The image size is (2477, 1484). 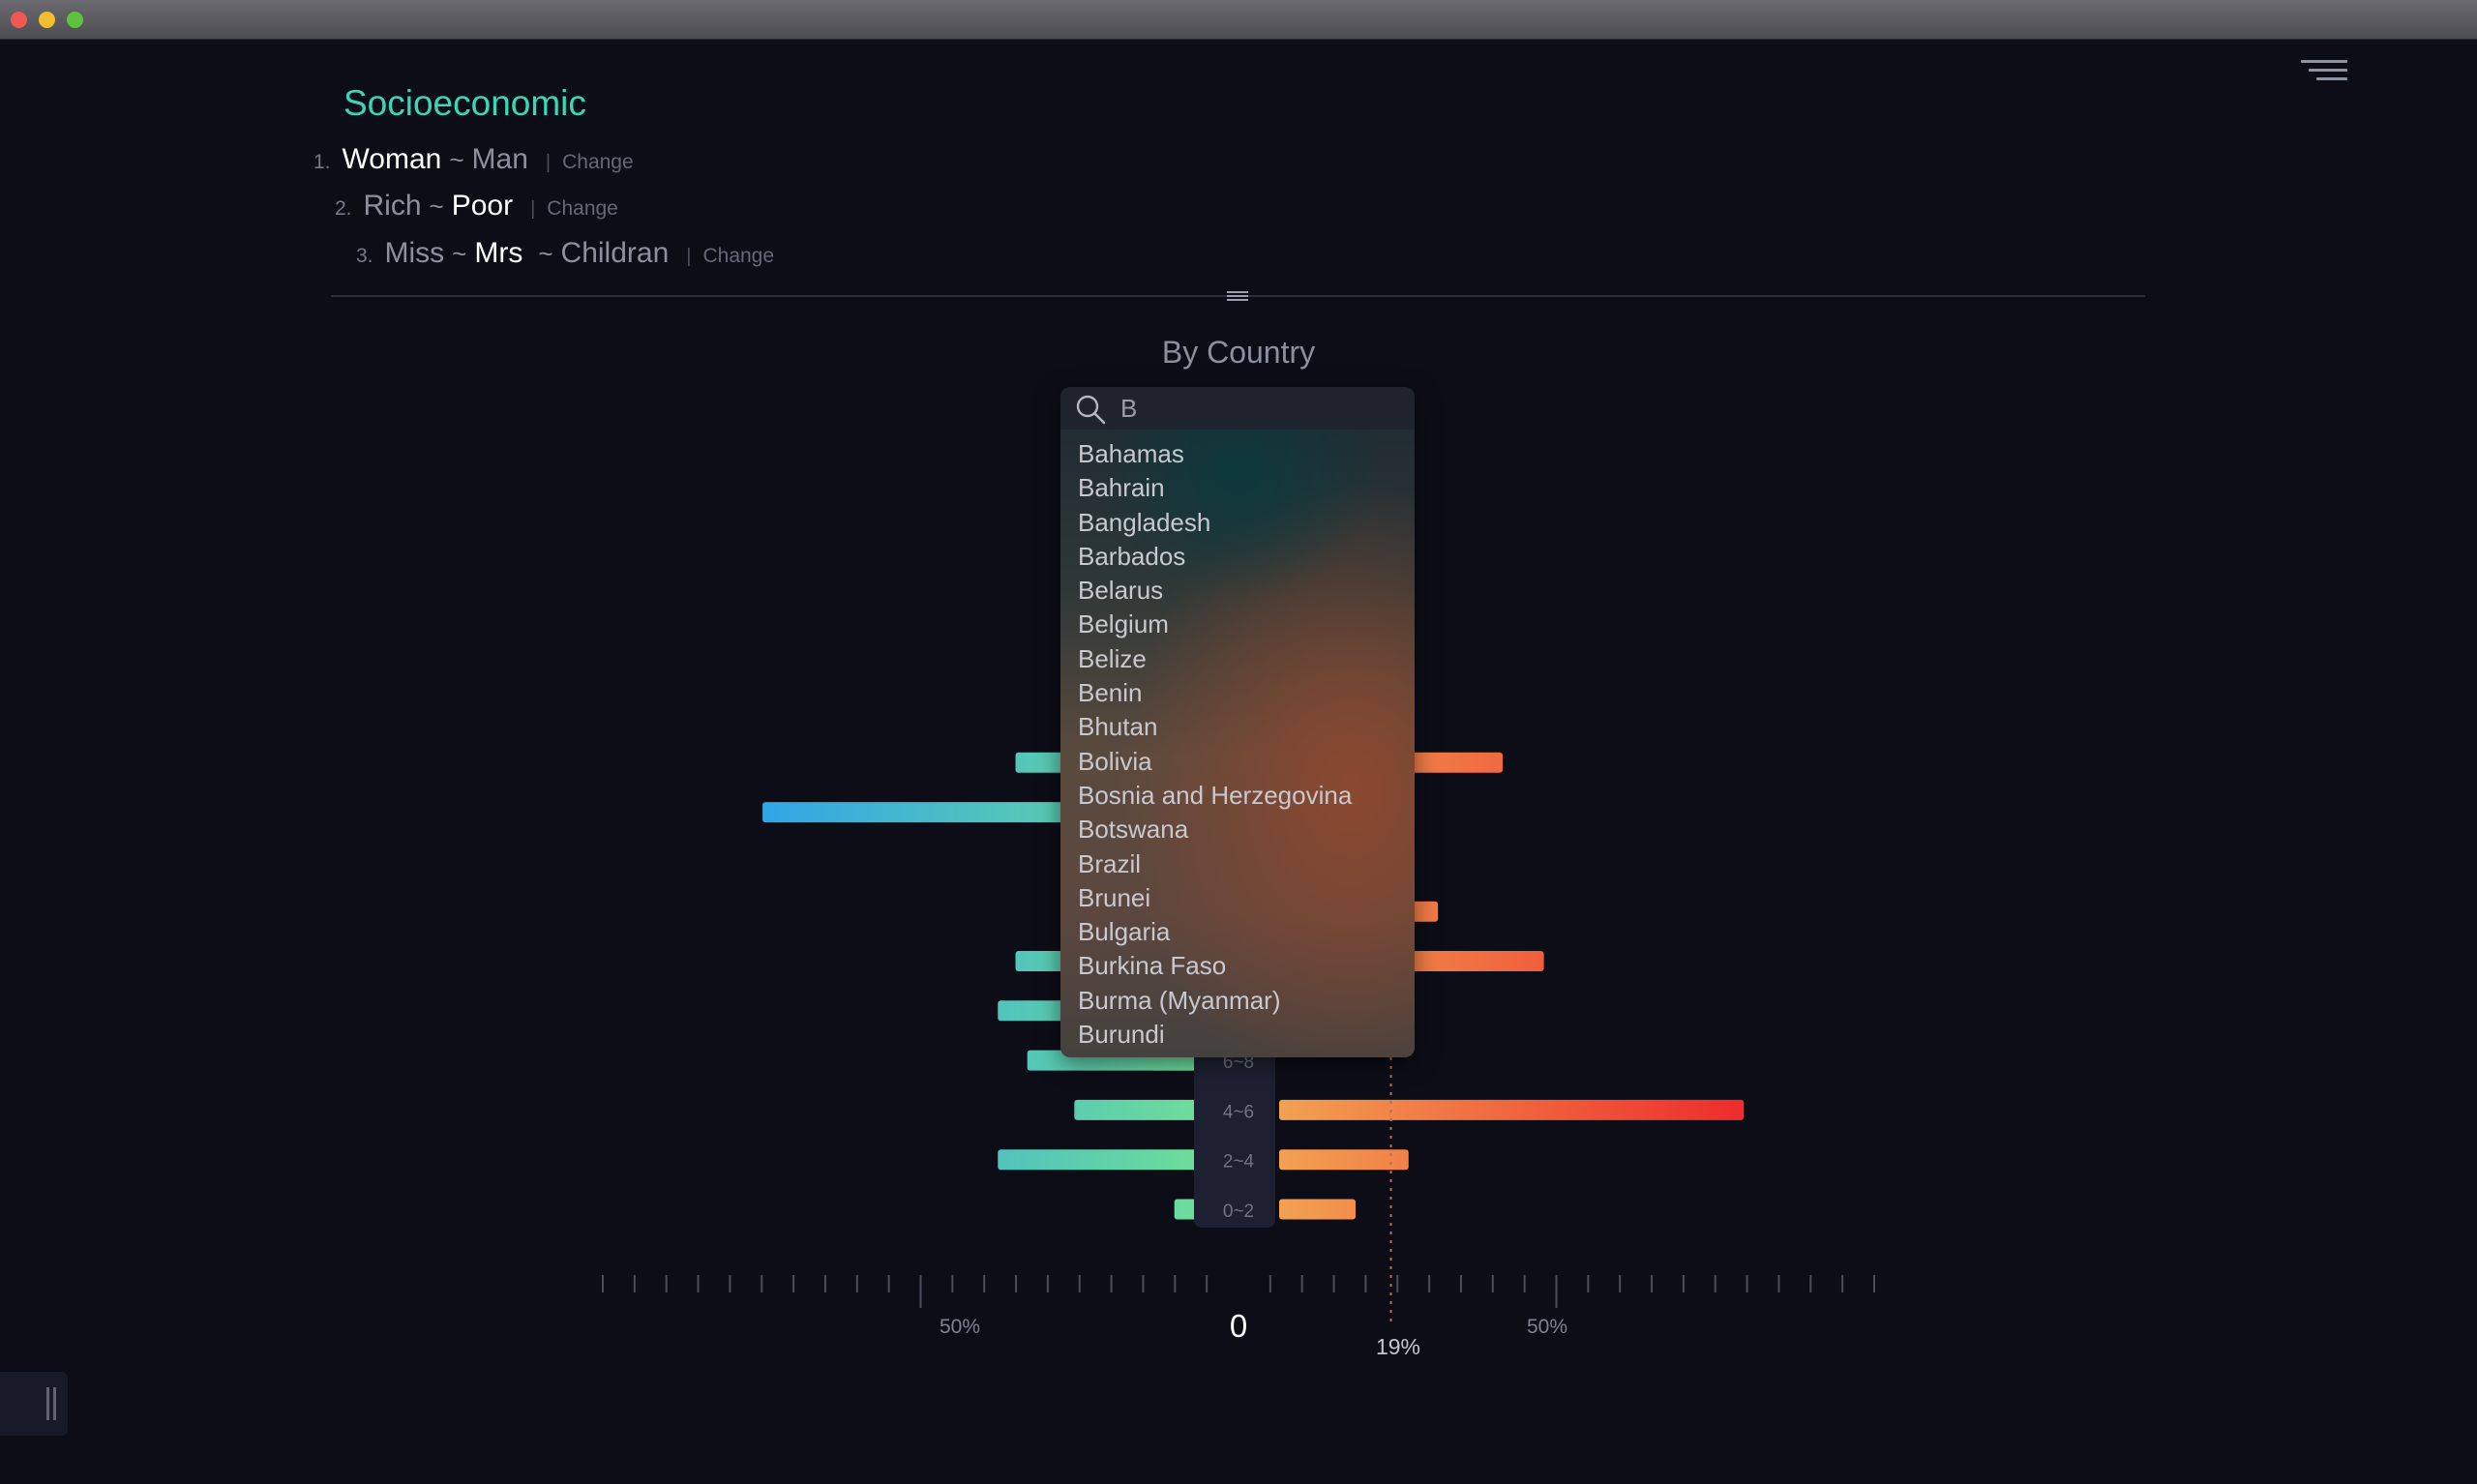 What do you see at coordinates (1238, 1291) in the screenshot?
I see `axis-ticks` at bounding box center [1238, 1291].